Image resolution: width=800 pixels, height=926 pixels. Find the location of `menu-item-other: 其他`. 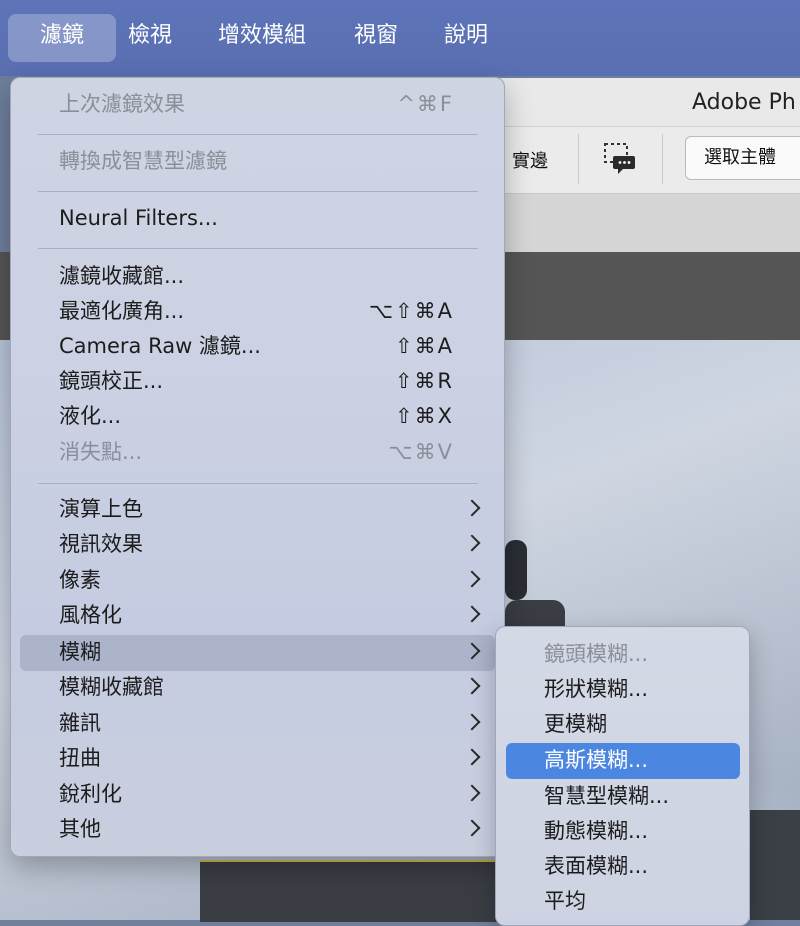

menu-item-other: 其他 is located at coordinates (257, 829).